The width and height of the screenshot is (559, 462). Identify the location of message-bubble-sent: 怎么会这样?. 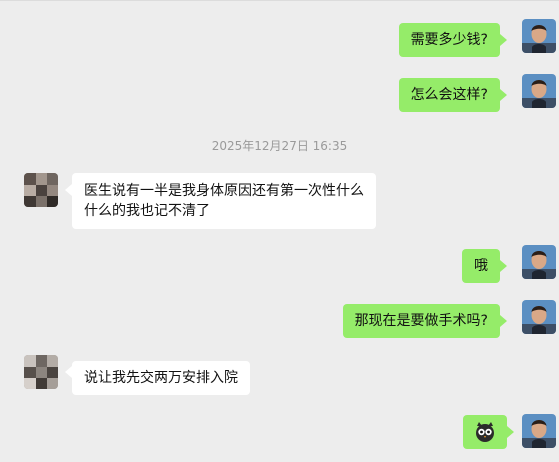
(449, 95).